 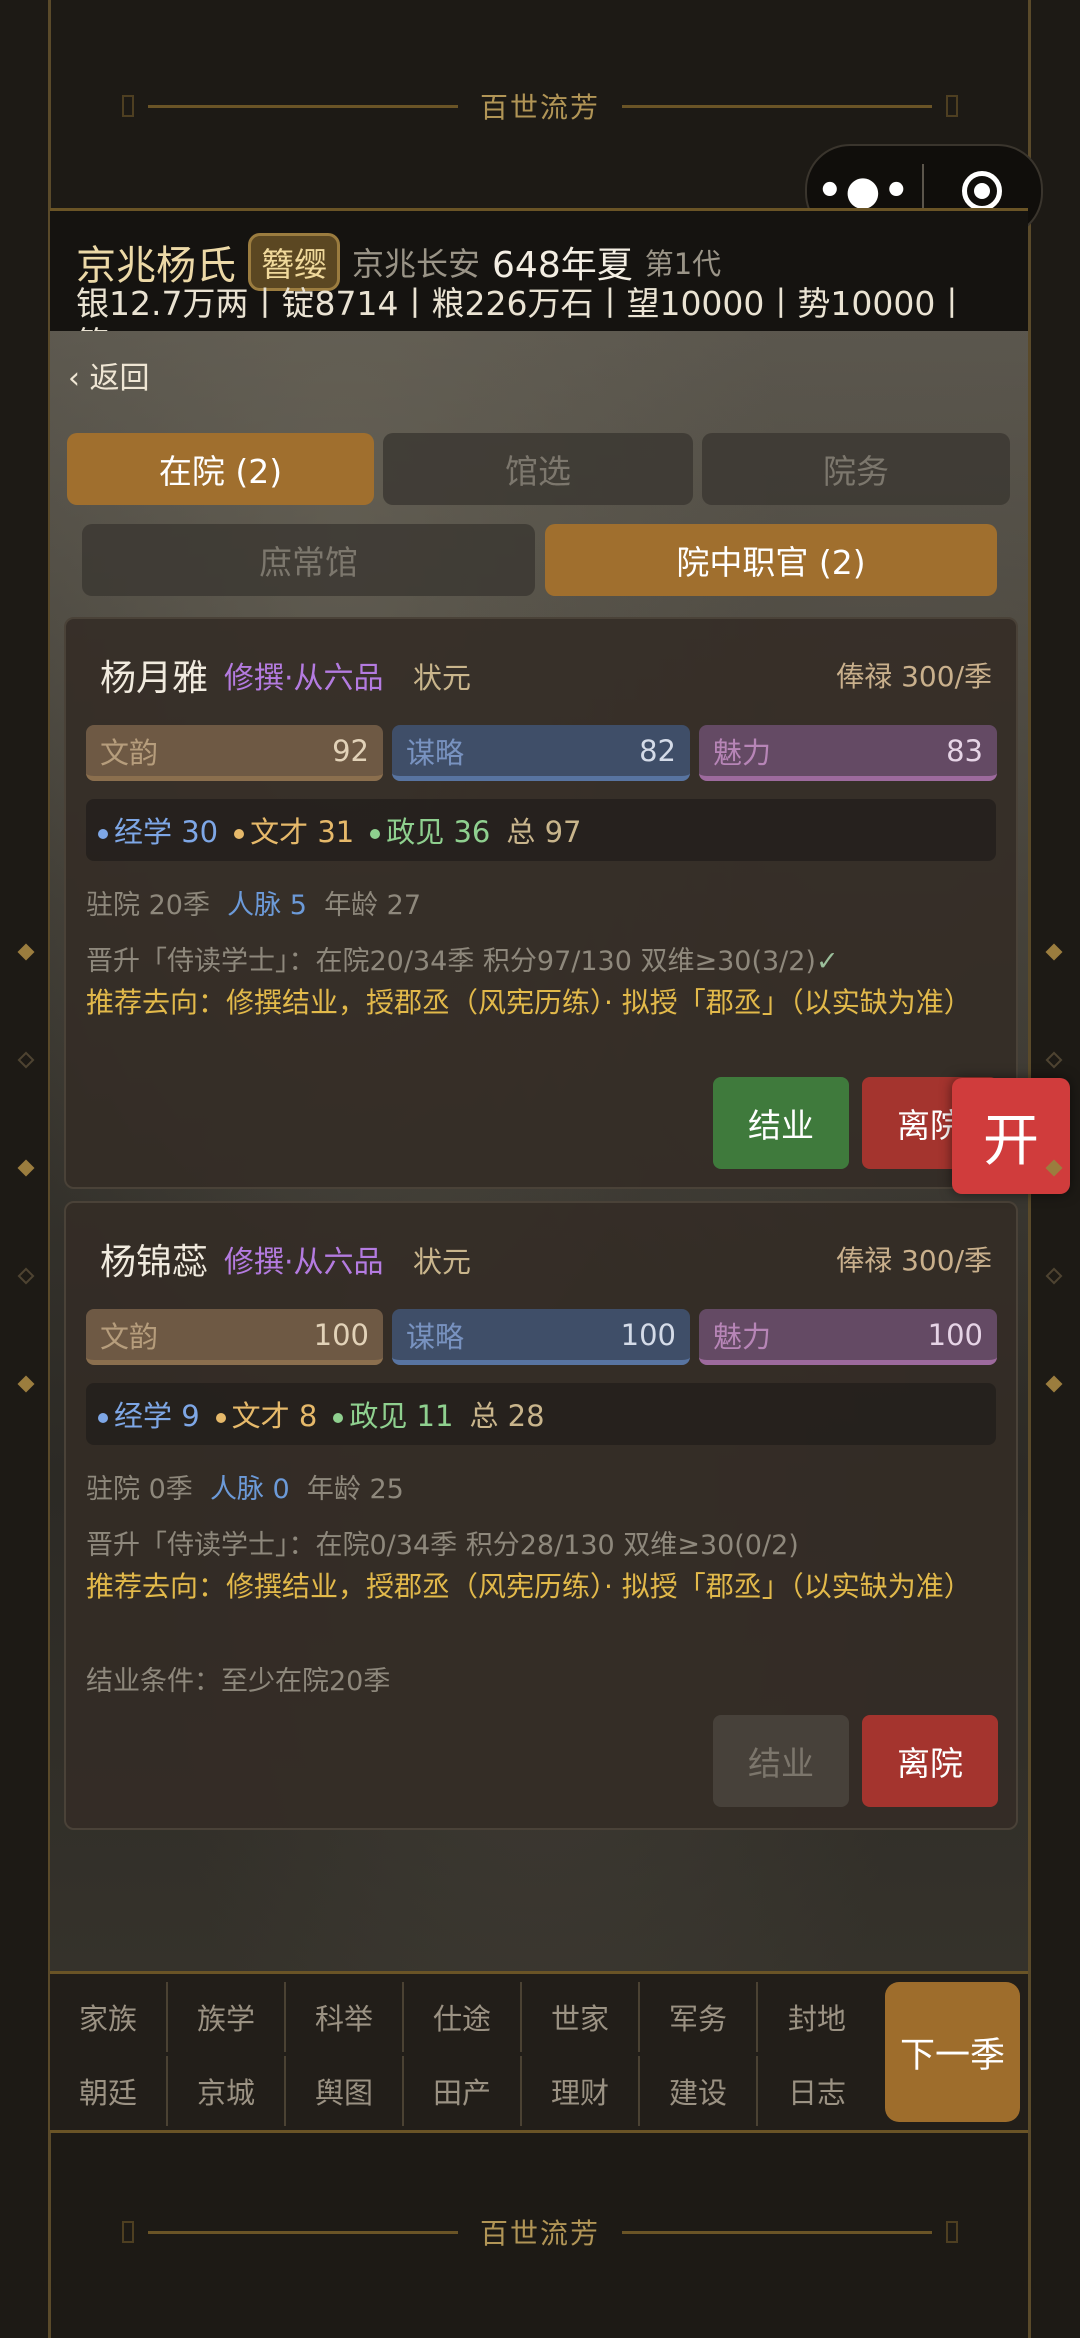 What do you see at coordinates (308, 560) in the screenshot?
I see `tab-shuchang-hall: 庶常馆` at bounding box center [308, 560].